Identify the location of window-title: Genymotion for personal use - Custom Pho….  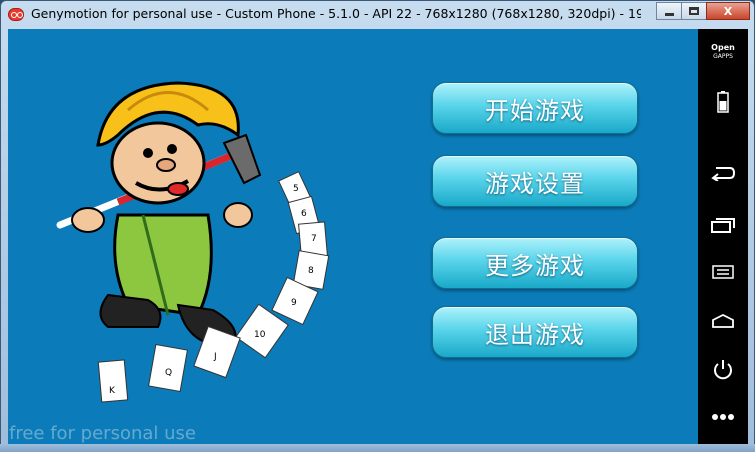
(336, 13).